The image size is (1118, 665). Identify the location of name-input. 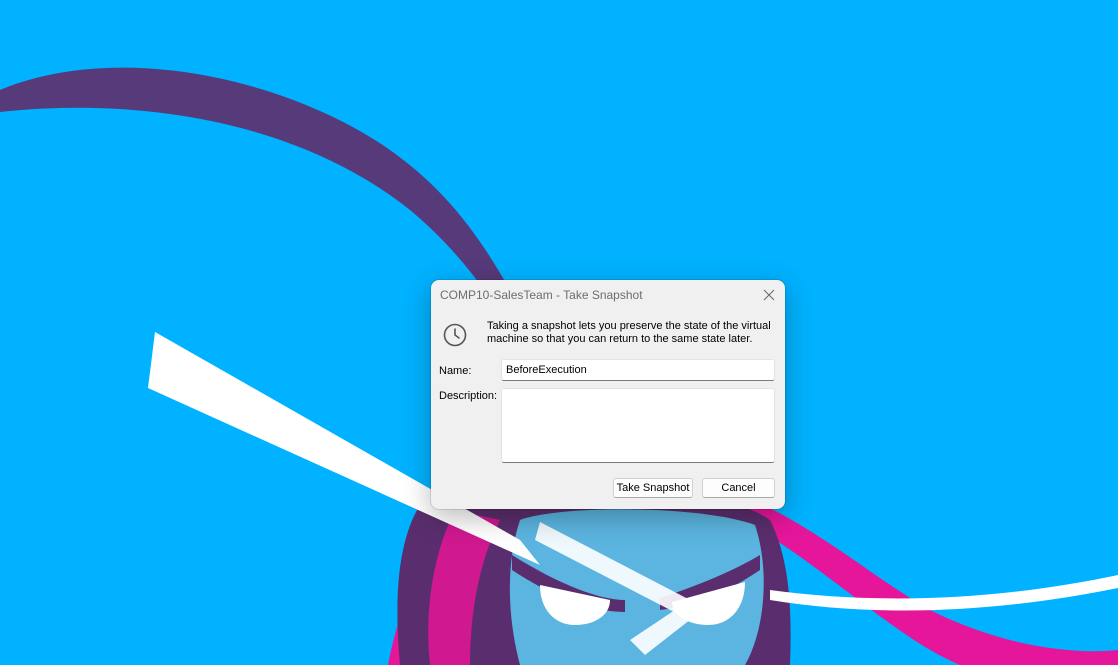
(638, 370).